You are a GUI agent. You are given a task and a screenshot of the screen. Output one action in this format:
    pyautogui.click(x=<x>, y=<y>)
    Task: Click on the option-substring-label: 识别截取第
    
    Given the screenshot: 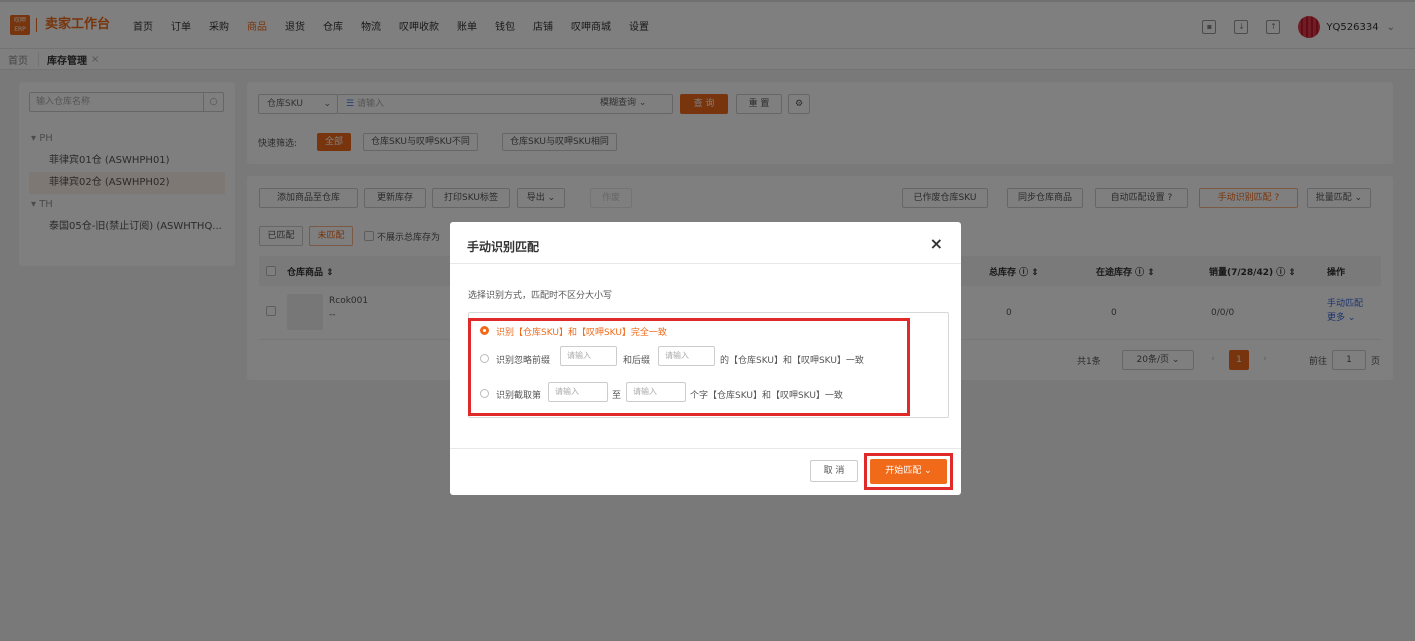 What is the action you would take?
    pyautogui.click(x=518, y=394)
    